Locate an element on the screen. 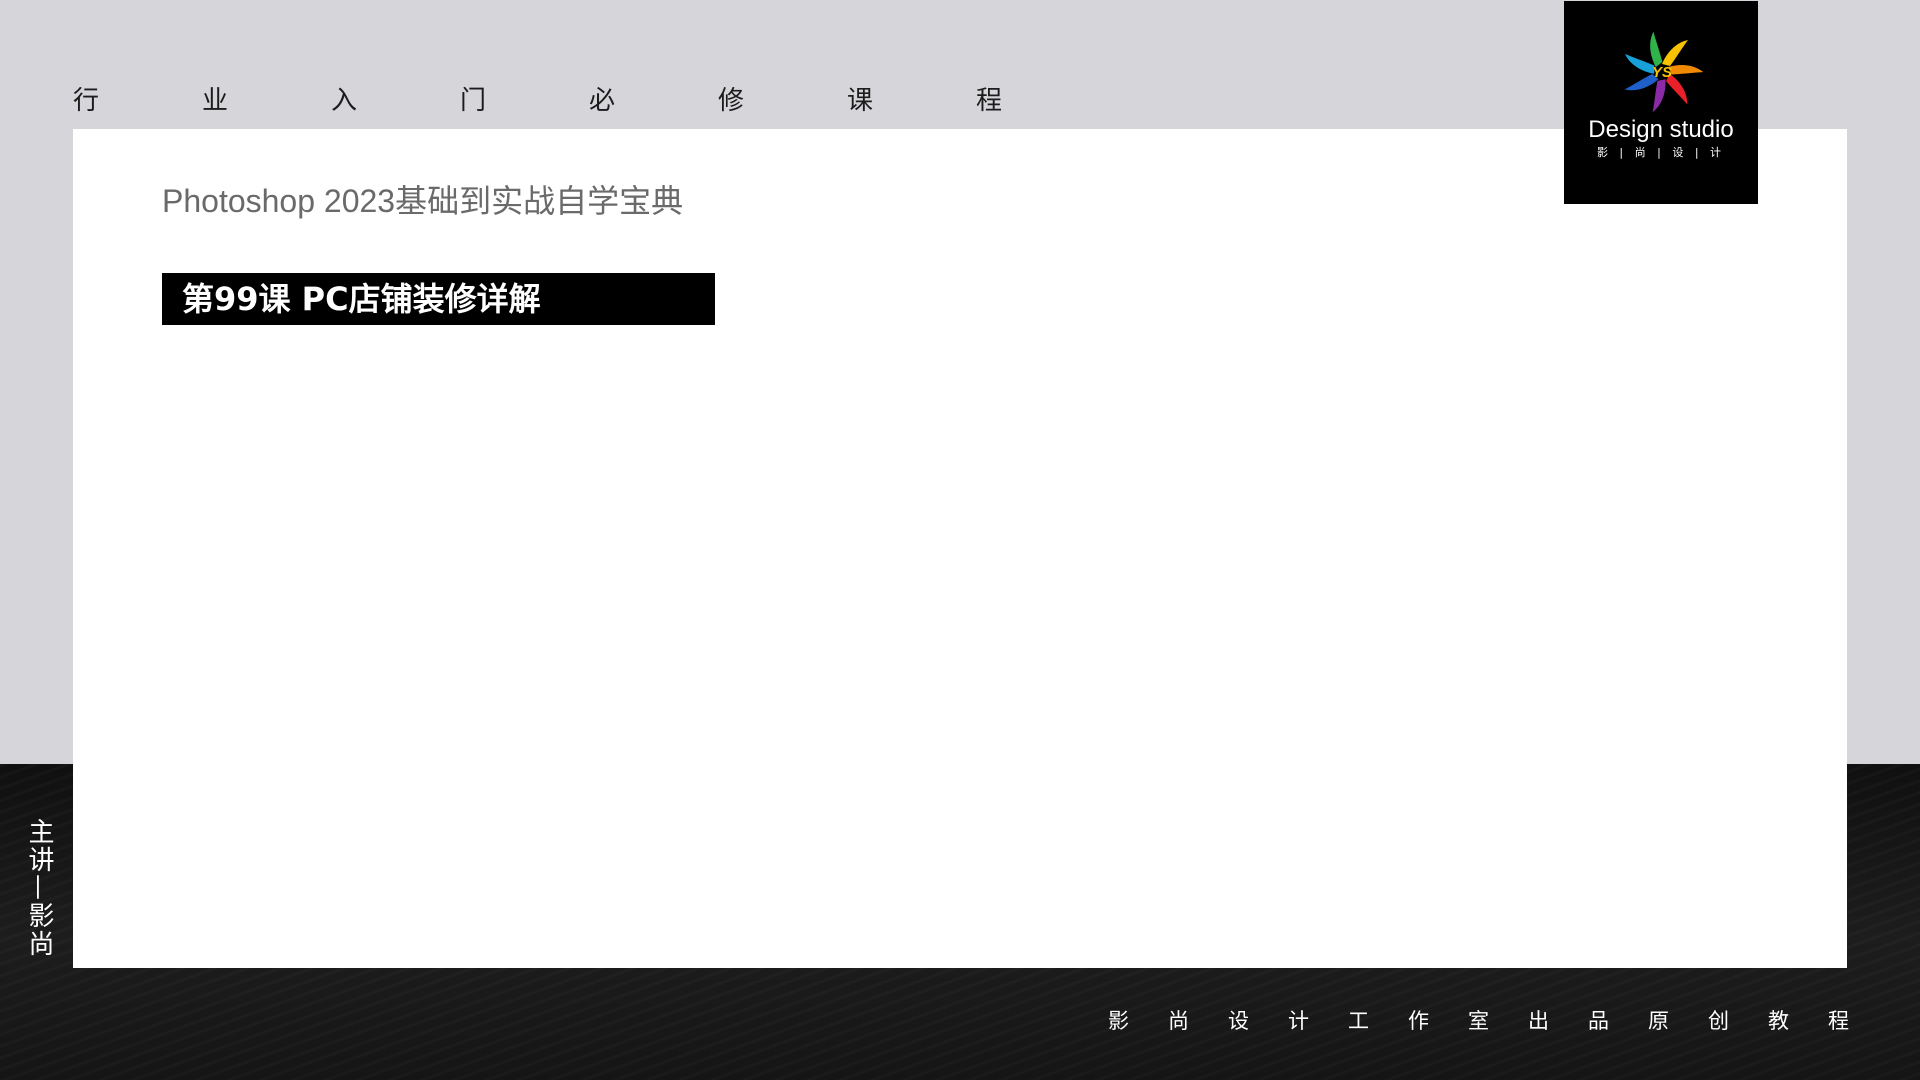  presenter-label: 主讲—影尚 is located at coordinates (39, 888).